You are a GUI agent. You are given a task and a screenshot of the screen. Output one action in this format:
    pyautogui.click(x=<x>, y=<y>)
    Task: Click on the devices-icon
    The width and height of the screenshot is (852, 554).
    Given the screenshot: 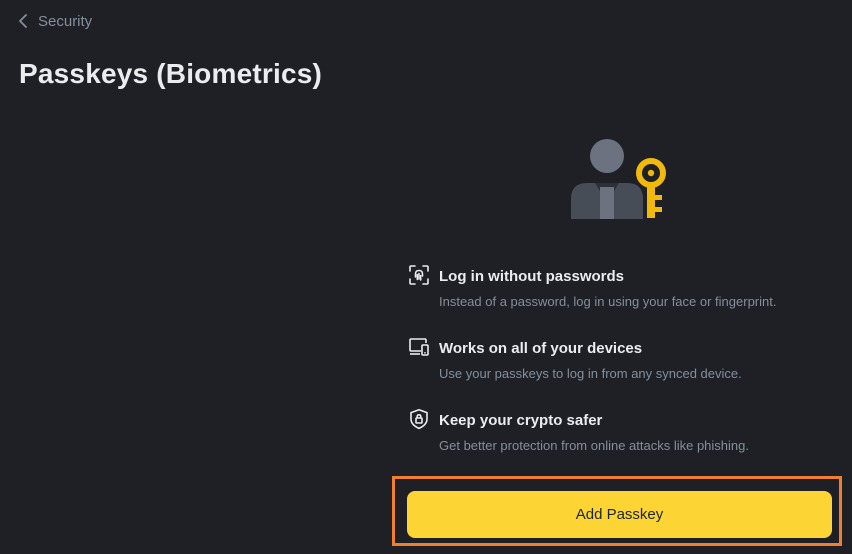 What is the action you would take?
    pyautogui.click(x=419, y=347)
    